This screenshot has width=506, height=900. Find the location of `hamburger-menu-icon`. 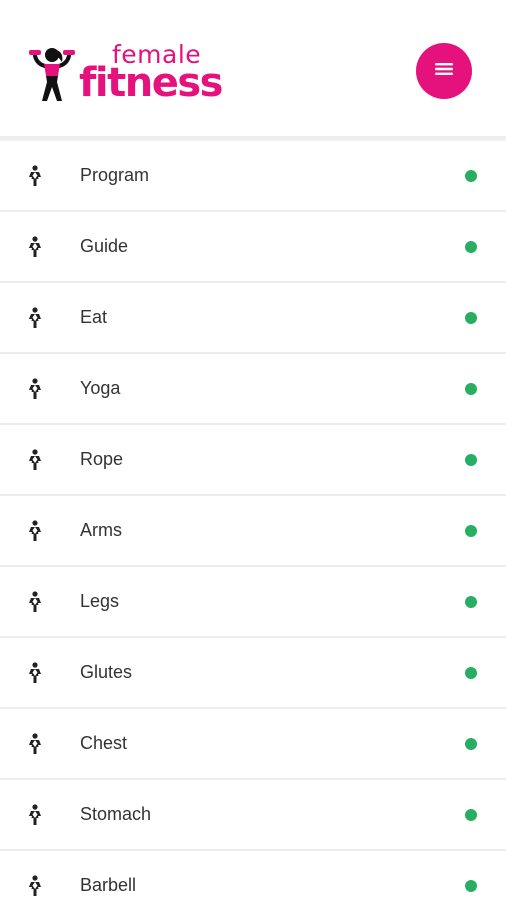

hamburger-menu-icon is located at coordinates (444, 71).